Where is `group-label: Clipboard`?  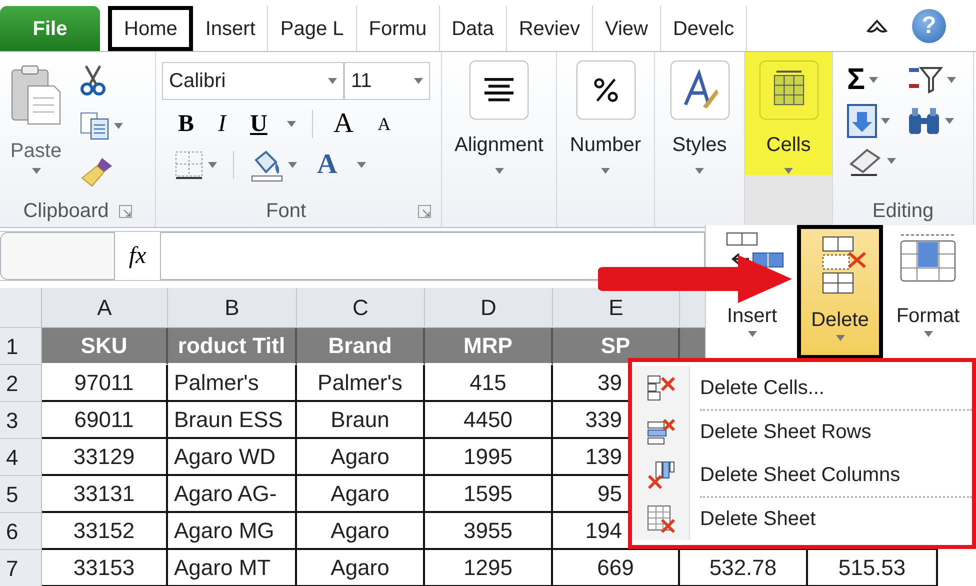 group-label: Clipboard is located at coordinates (66, 211).